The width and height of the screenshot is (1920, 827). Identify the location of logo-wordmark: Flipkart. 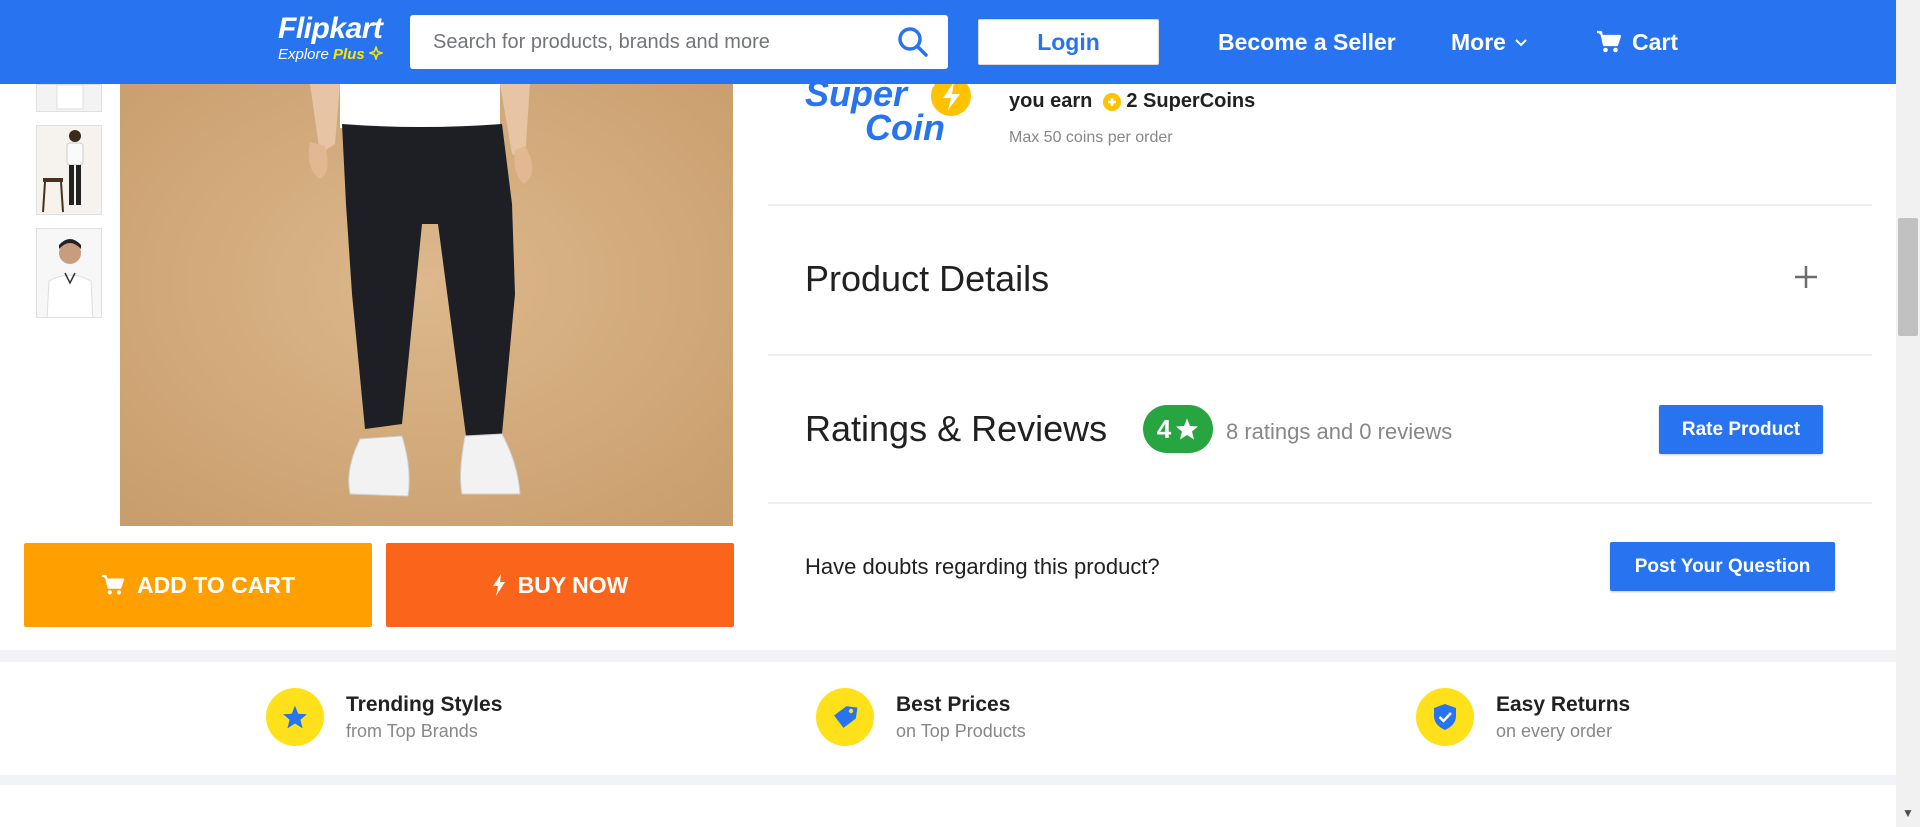
(330, 28).